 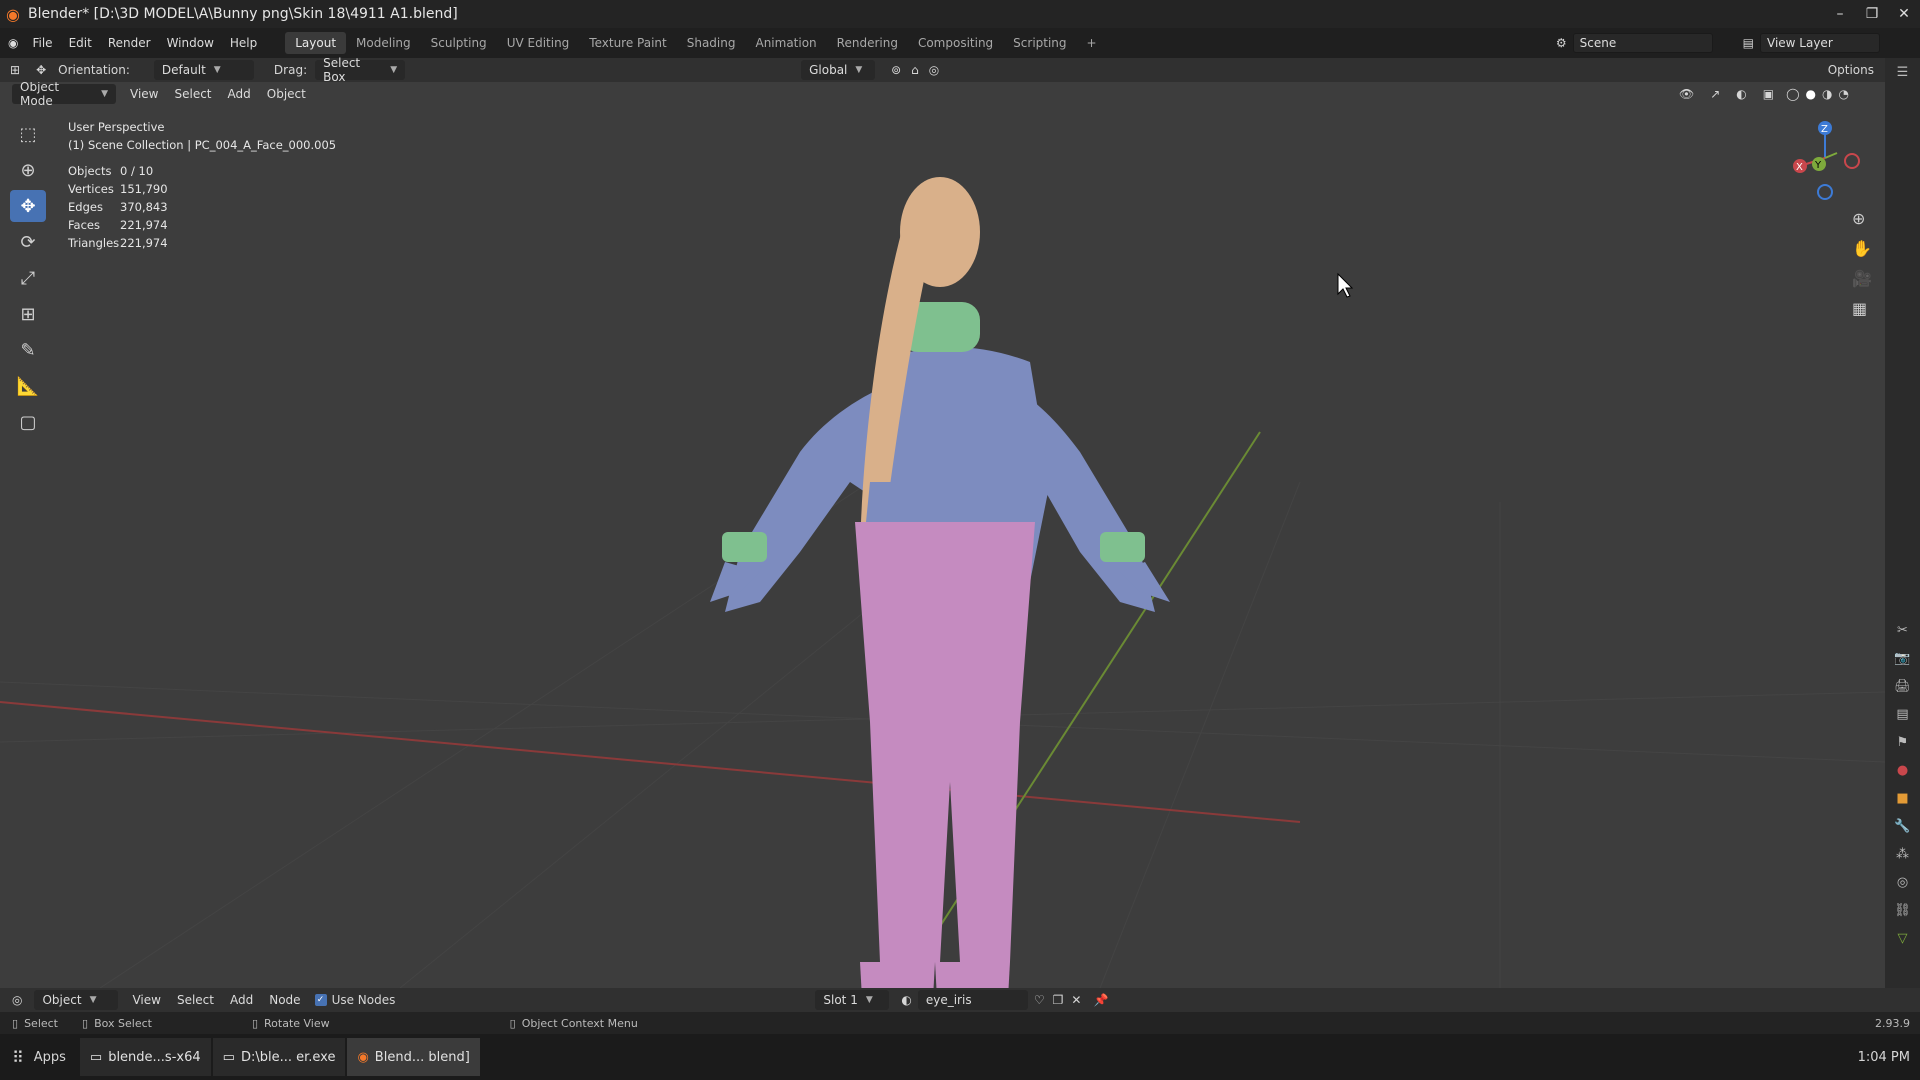 I want to click on viewport-menu-select: Select, so click(x=192, y=94).